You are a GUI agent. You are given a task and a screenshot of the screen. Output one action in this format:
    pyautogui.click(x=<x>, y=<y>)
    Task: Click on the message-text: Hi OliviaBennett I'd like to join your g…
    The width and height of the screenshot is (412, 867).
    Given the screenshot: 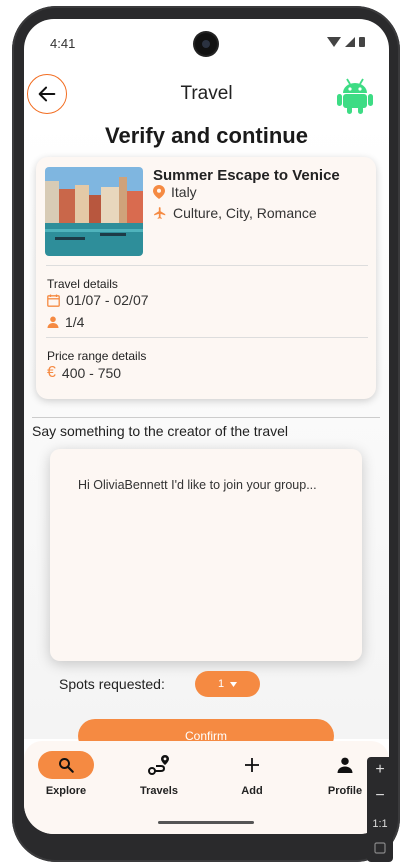 What is the action you would take?
    pyautogui.click(x=197, y=485)
    